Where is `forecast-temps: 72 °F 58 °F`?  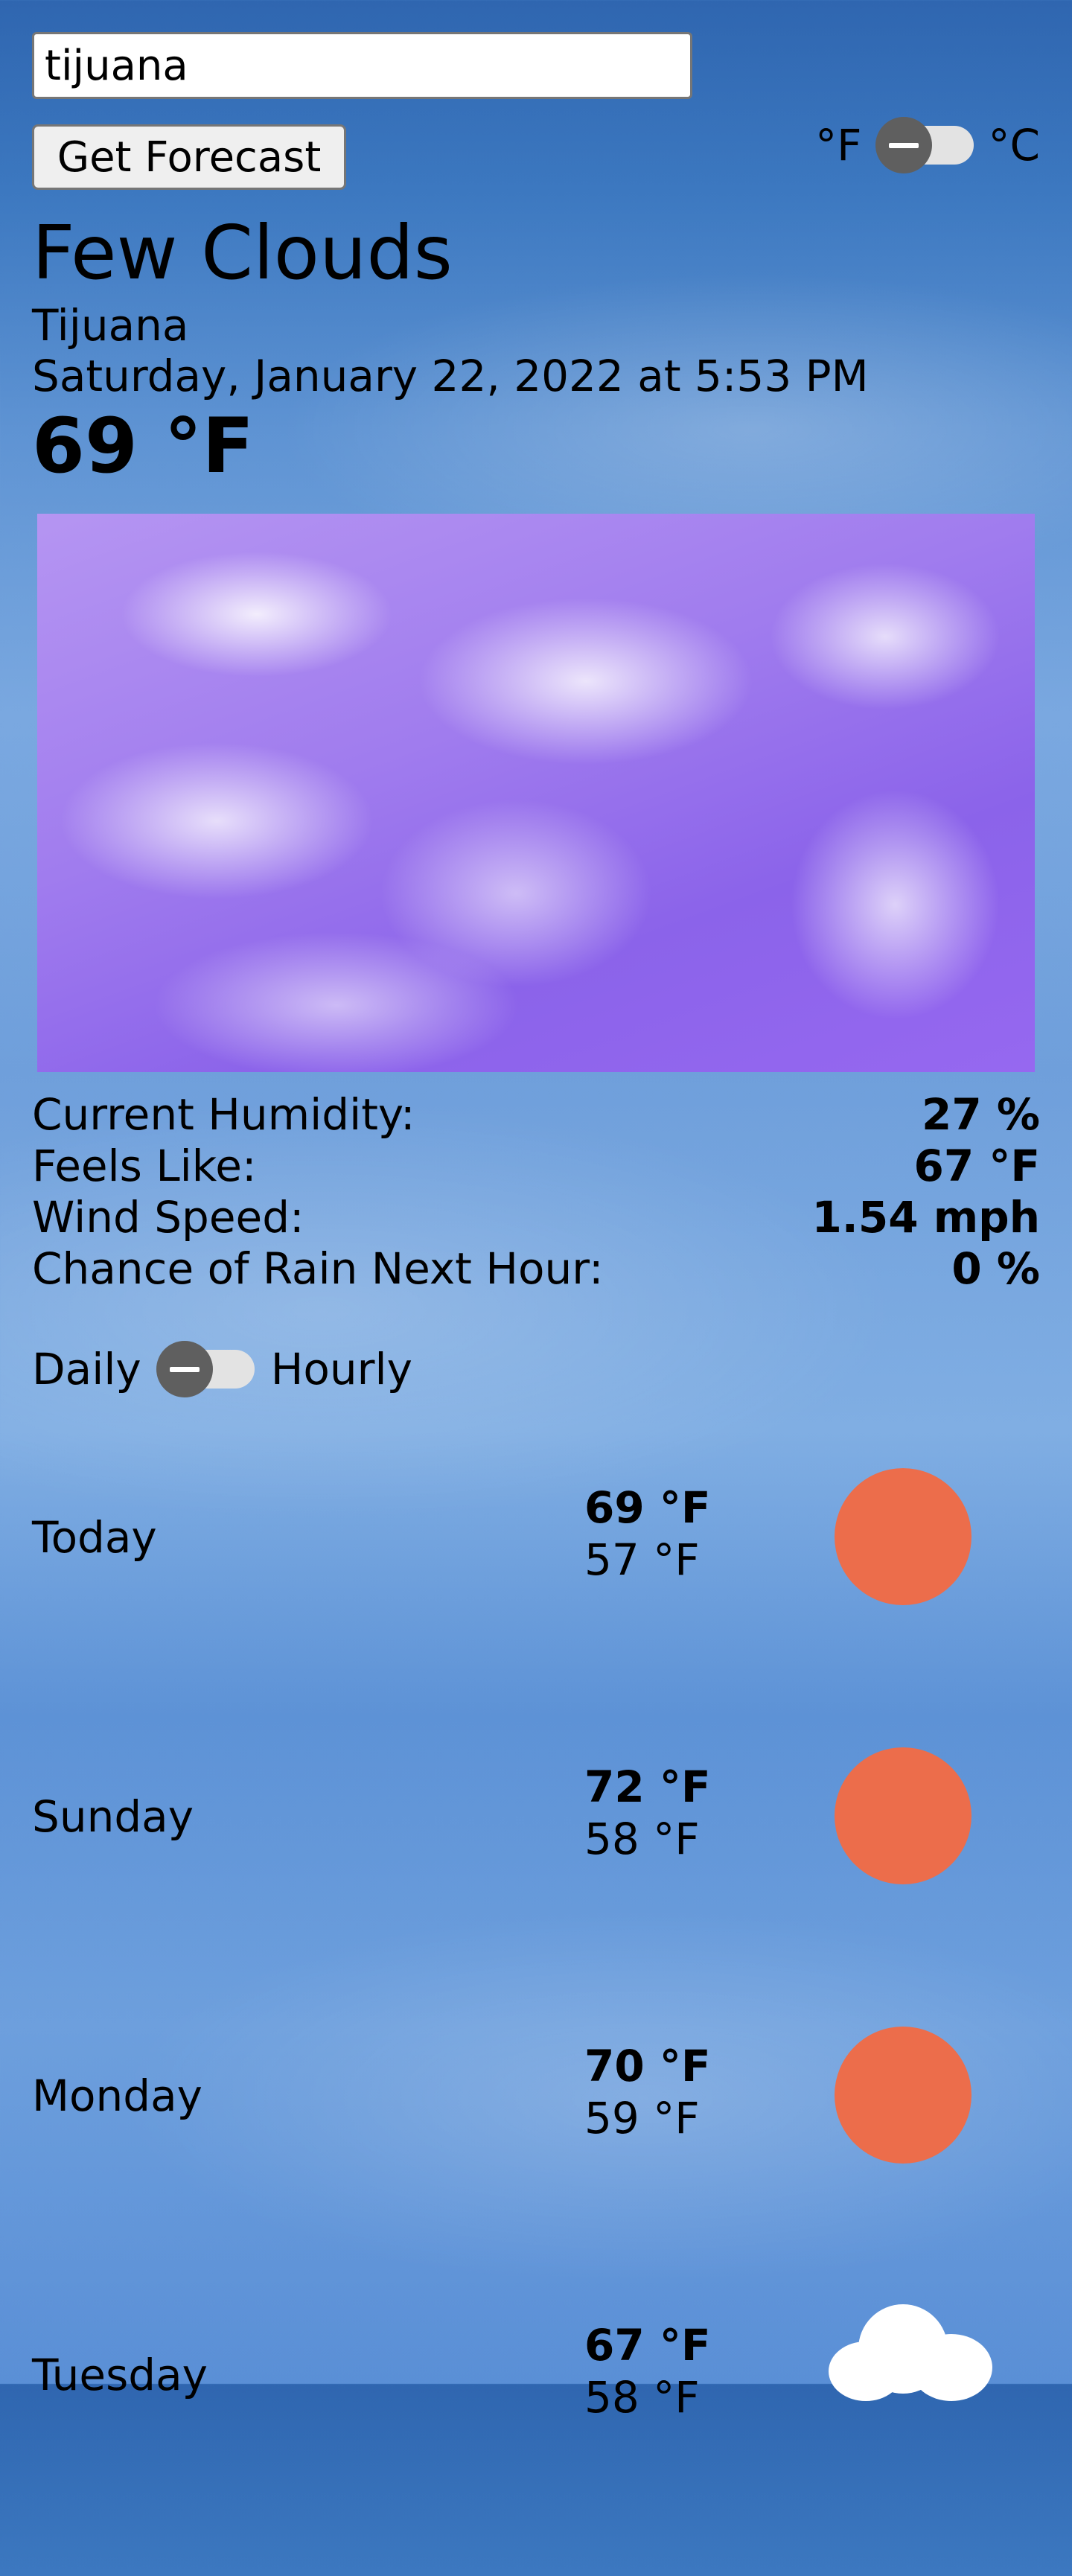
forecast-temps: 72 °F 58 °F is located at coordinates (648, 1813).